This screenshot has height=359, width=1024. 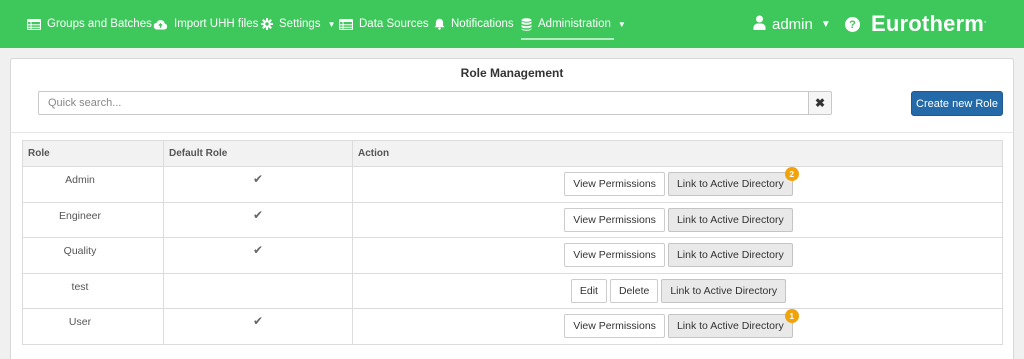 I want to click on brand-name: Eurotherm, so click(x=928, y=23).